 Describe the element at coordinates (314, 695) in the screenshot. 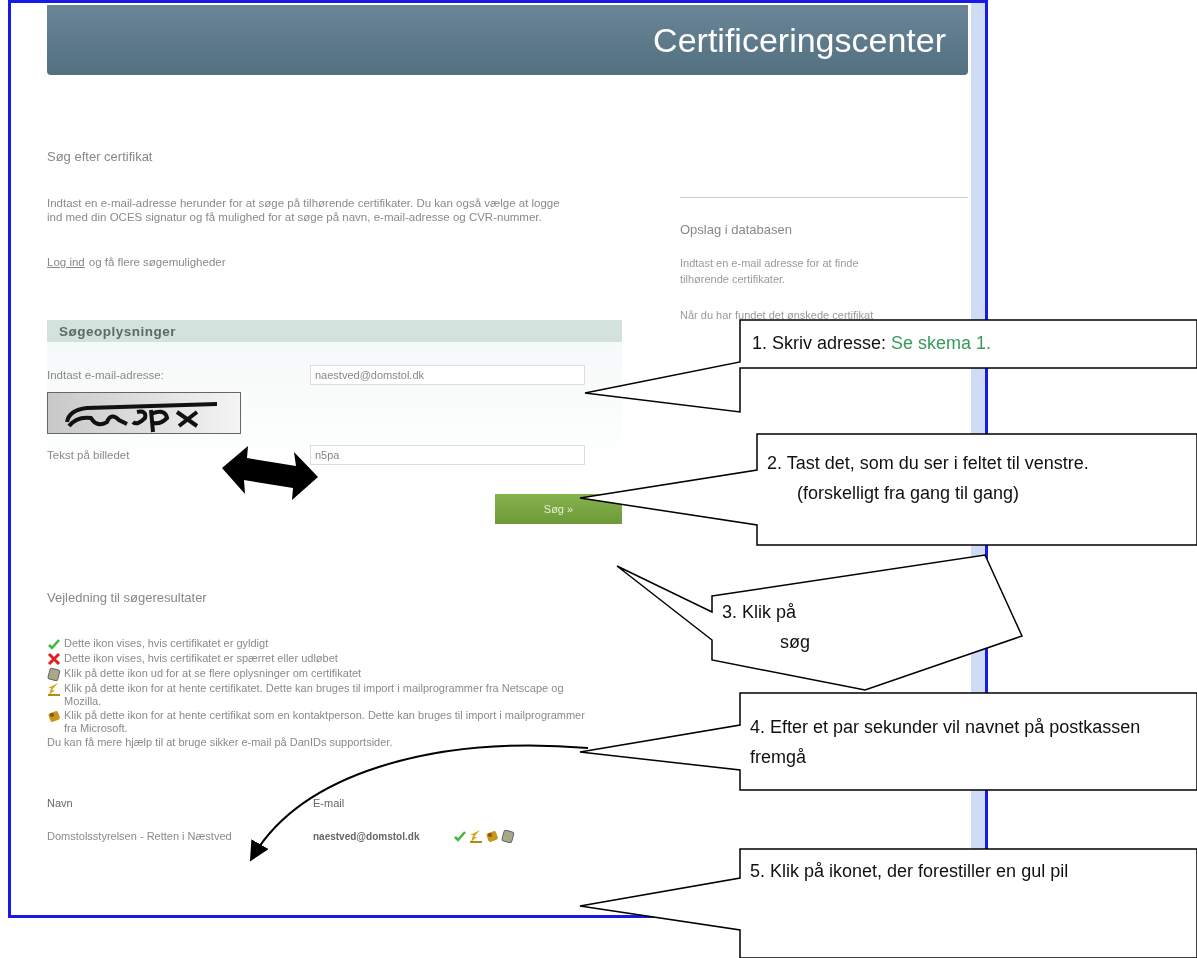

I see `guide-text: Klik på dette ikon for at hente certifikatet. Dette kan bruges til import i mailprogrammer fra Netscape og Mozilla.` at that location.